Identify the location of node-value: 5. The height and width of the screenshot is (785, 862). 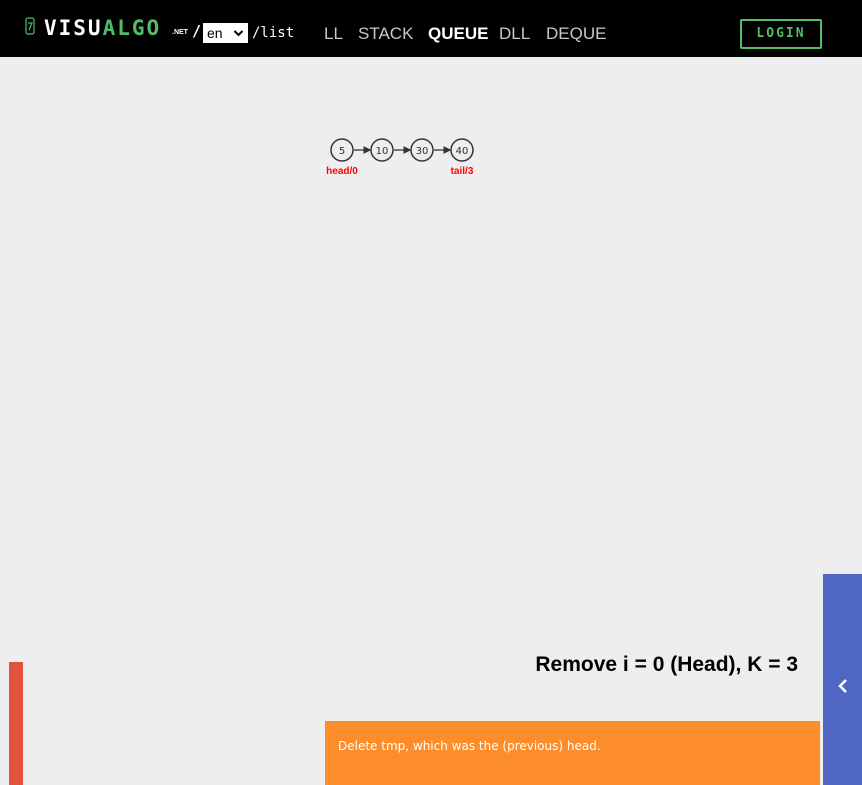
(342, 151).